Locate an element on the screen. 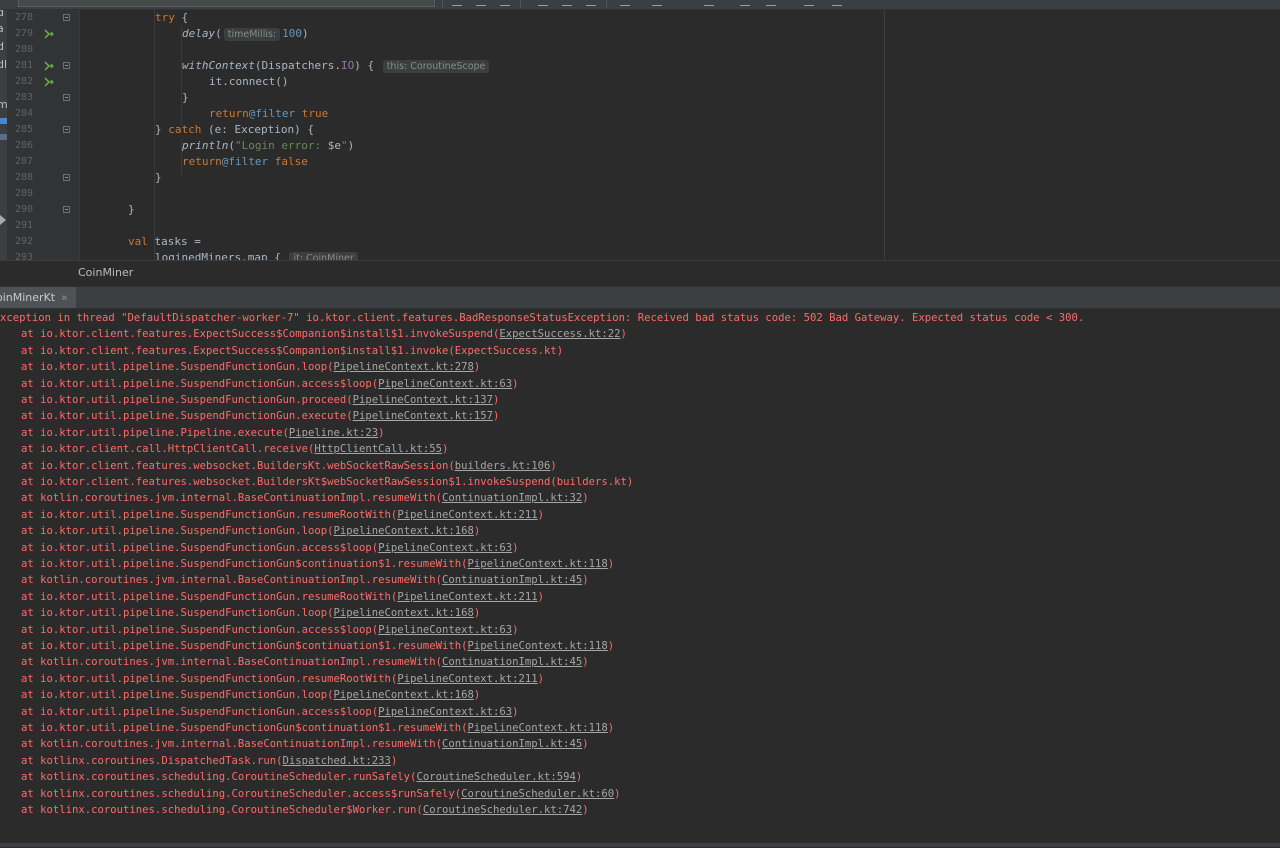  source-link: PipelineContext.kt:157 is located at coordinates (423, 416).